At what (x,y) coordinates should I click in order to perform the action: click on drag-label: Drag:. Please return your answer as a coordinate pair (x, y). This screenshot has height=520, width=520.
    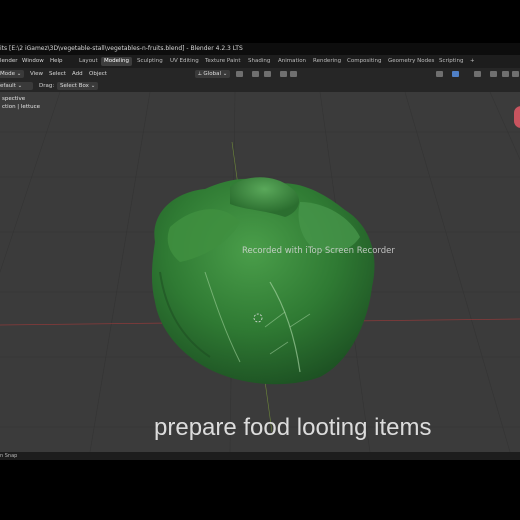
    Looking at the image, I should click on (47, 86).